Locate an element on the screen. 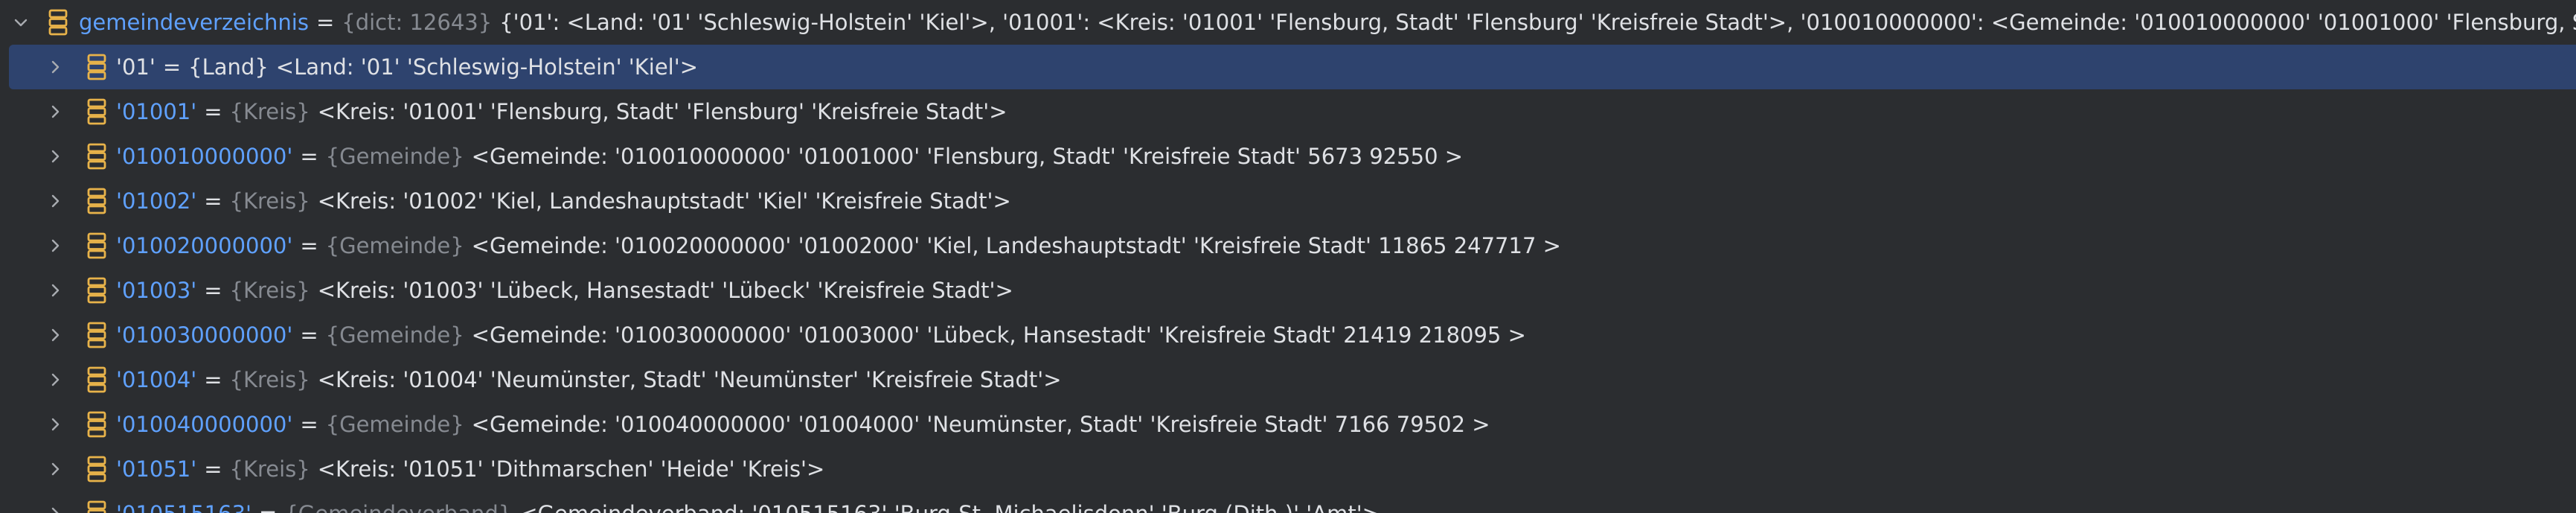 The image size is (2576, 513). variable-name: '010020000000' is located at coordinates (204, 245).